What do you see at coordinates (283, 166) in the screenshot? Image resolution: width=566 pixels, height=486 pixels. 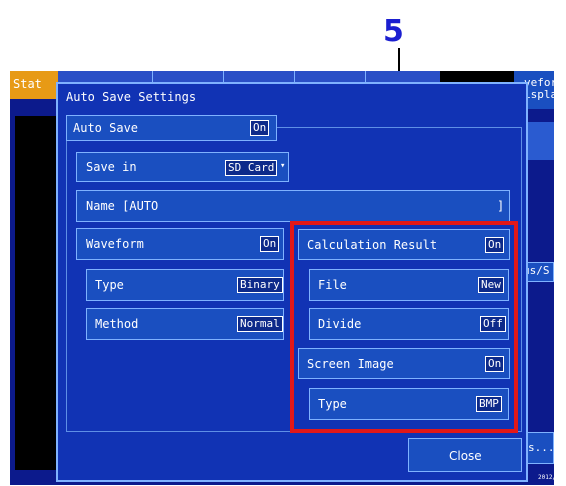 I see `save-in-chevron-icon: ▾` at bounding box center [283, 166].